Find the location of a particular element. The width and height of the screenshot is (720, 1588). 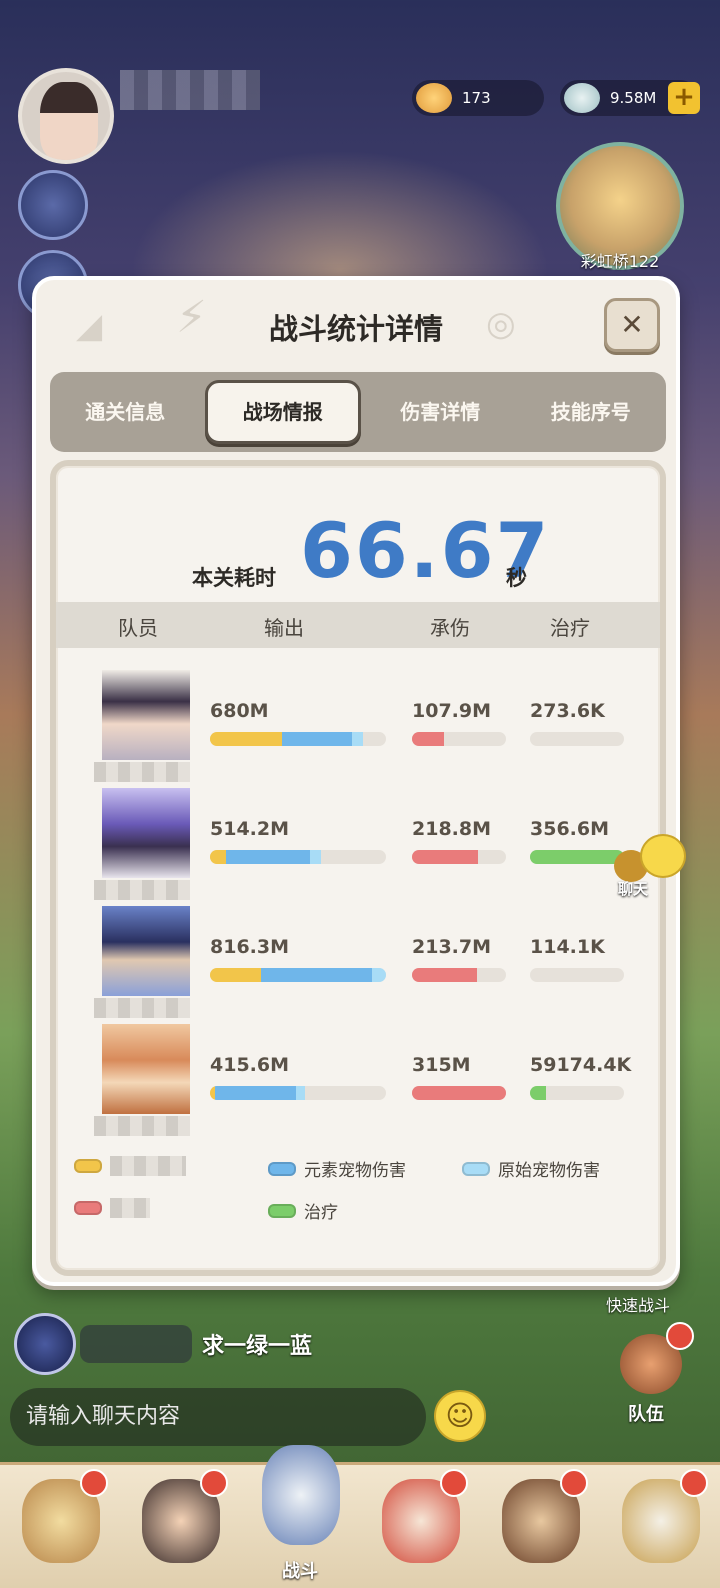

tab-damage-details: 伤害详情 is located at coordinates (440, 412).